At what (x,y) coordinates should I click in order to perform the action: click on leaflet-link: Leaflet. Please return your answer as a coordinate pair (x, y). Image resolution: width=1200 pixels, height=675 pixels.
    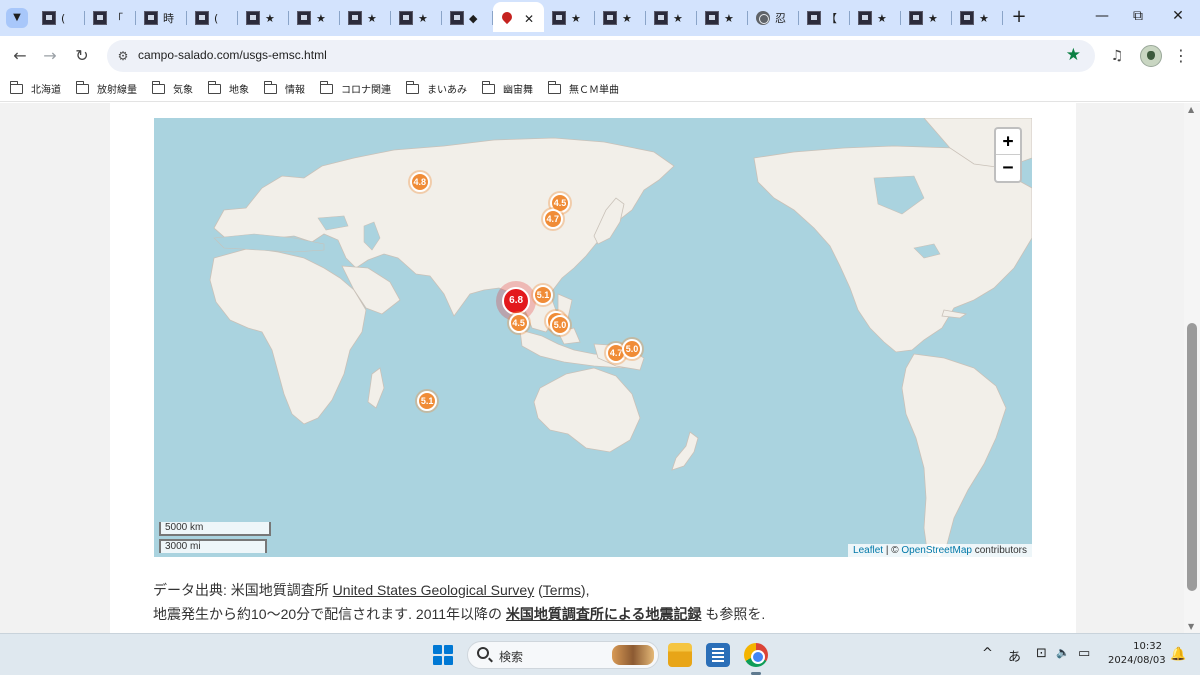
    Looking at the image, I should click on (868, 550).